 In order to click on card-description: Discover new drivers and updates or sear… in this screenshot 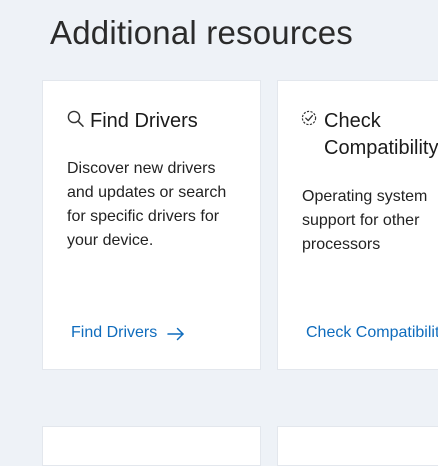, I will do `click(147, 204)`.